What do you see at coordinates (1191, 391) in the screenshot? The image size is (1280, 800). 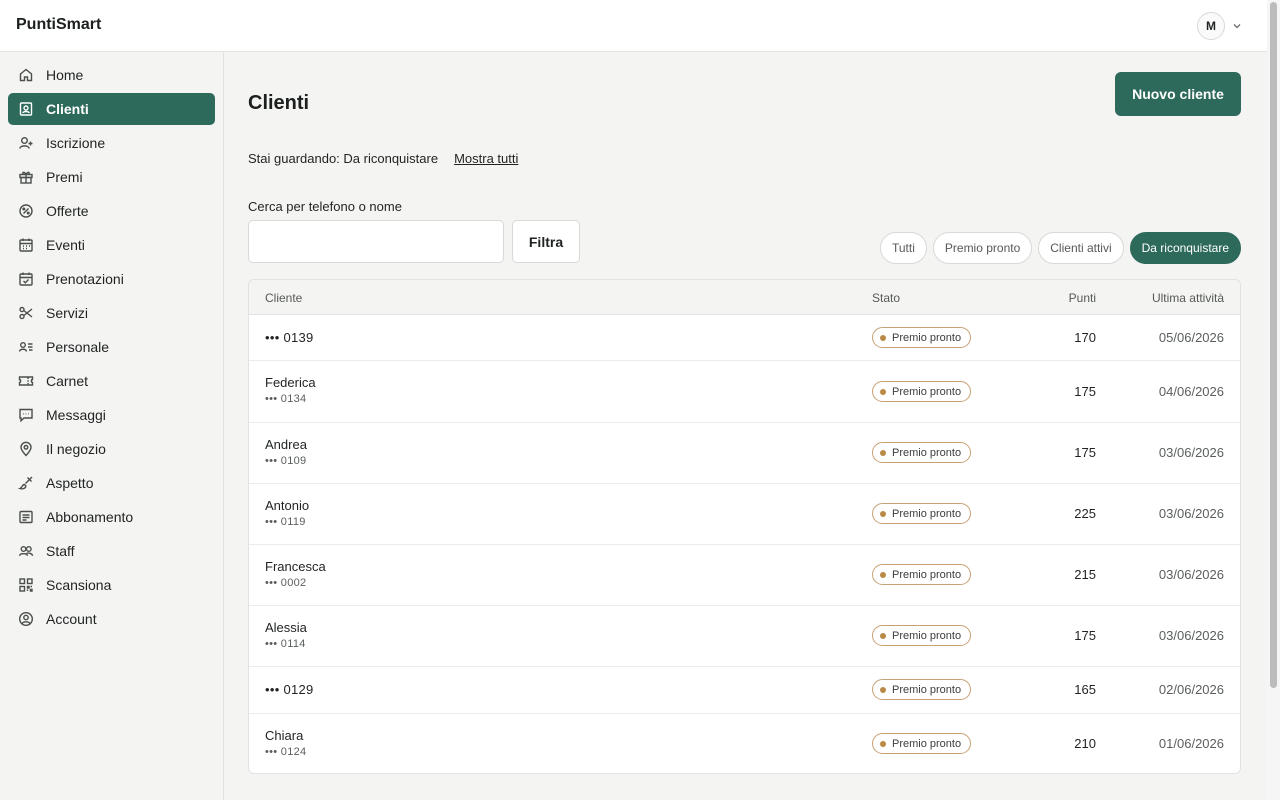 I see `client-last-activity: 04/06/2026` at bounding box center [1191, 391].